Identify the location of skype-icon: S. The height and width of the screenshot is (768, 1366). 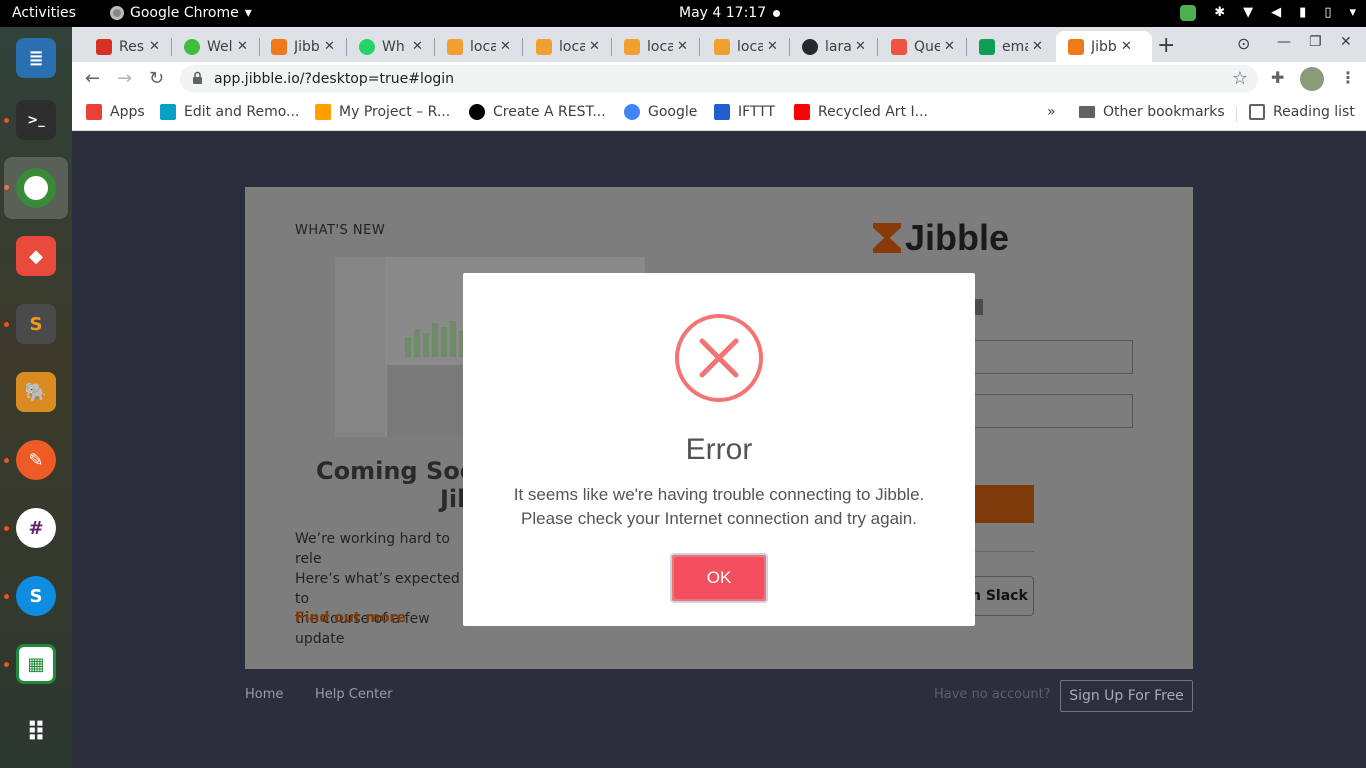
(36, 596).